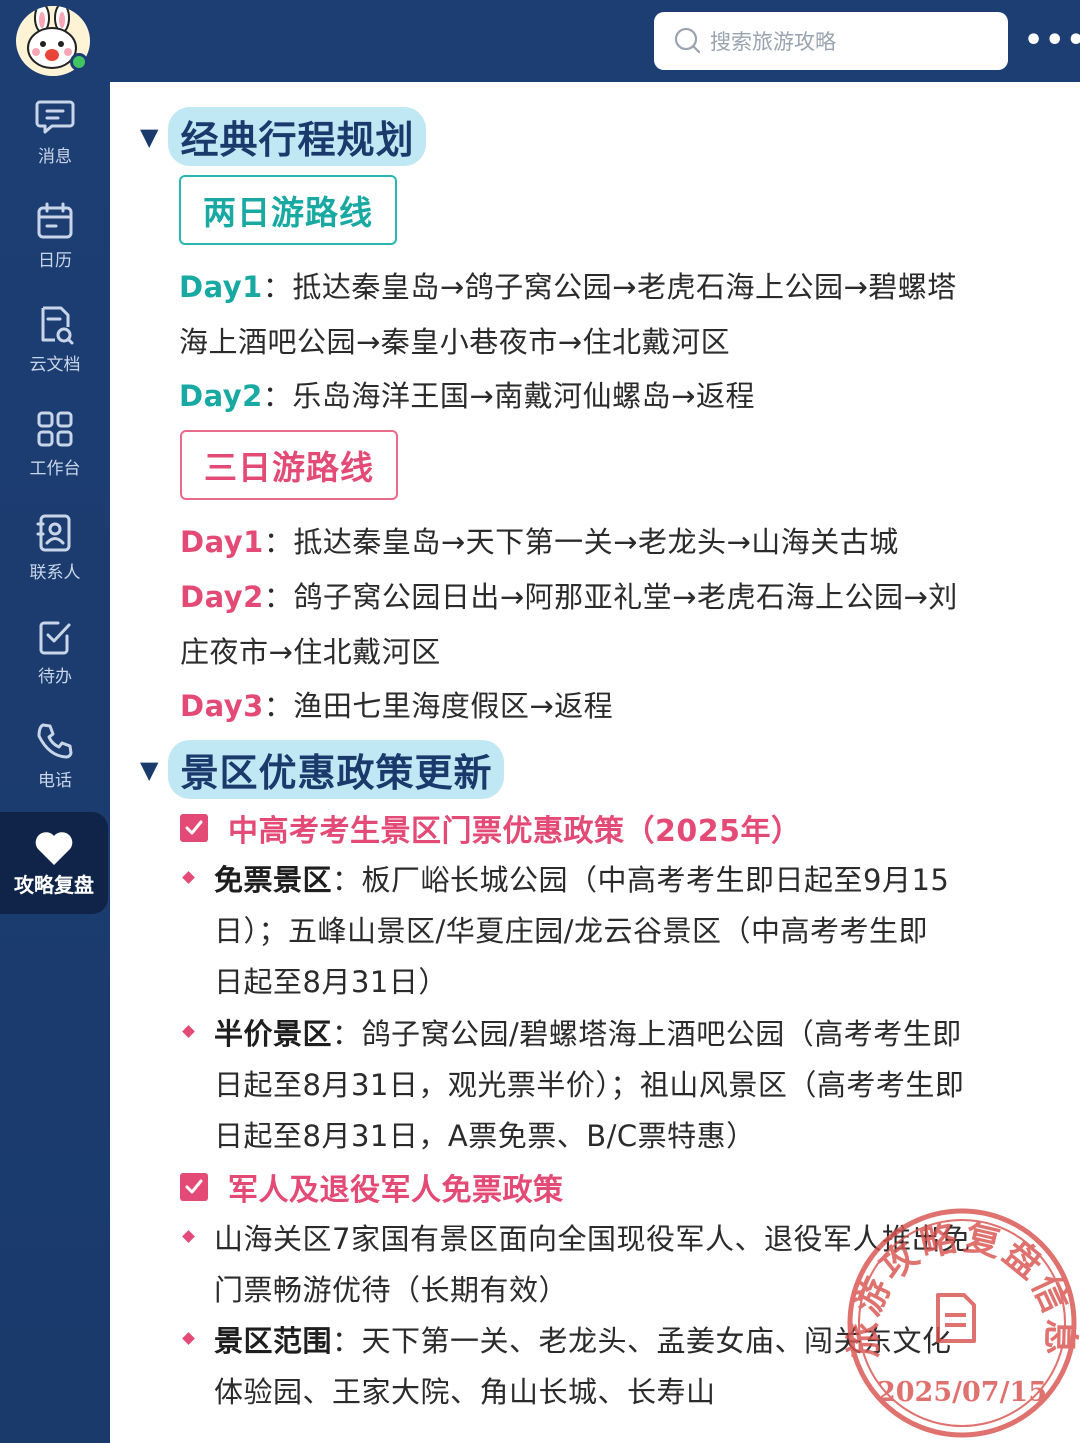 This screenshot has width=1080, height=1443. What do you see at coordinates (55, 469) in the screenshot?
I see `sidebar-item-label: 工作台` at bounding box center [55, 469].